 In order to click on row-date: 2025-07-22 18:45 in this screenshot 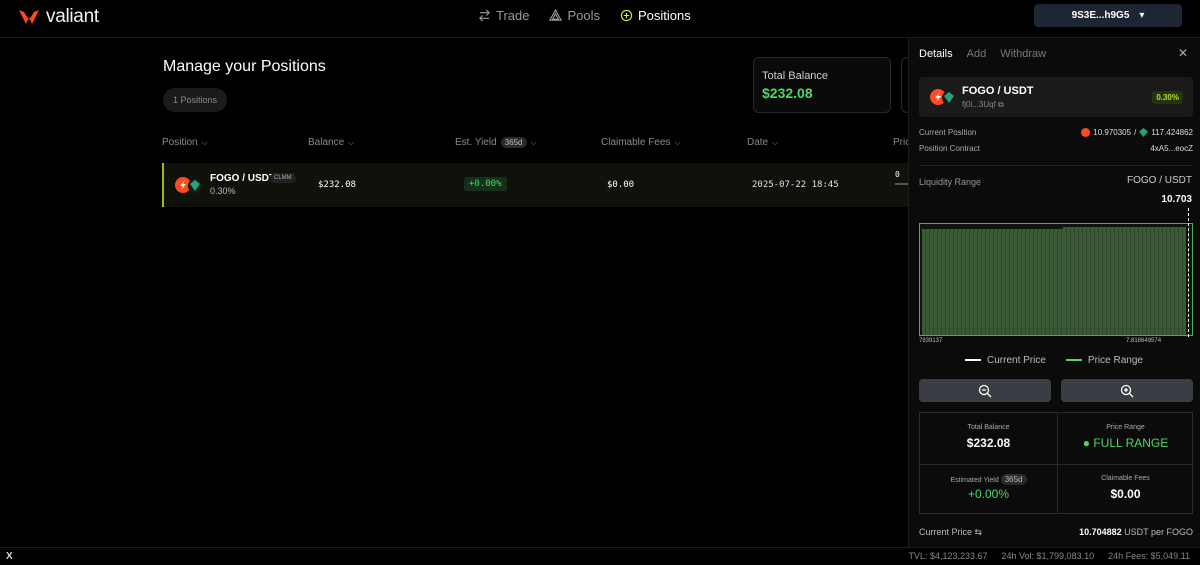, I will do `click(795, 185)`.